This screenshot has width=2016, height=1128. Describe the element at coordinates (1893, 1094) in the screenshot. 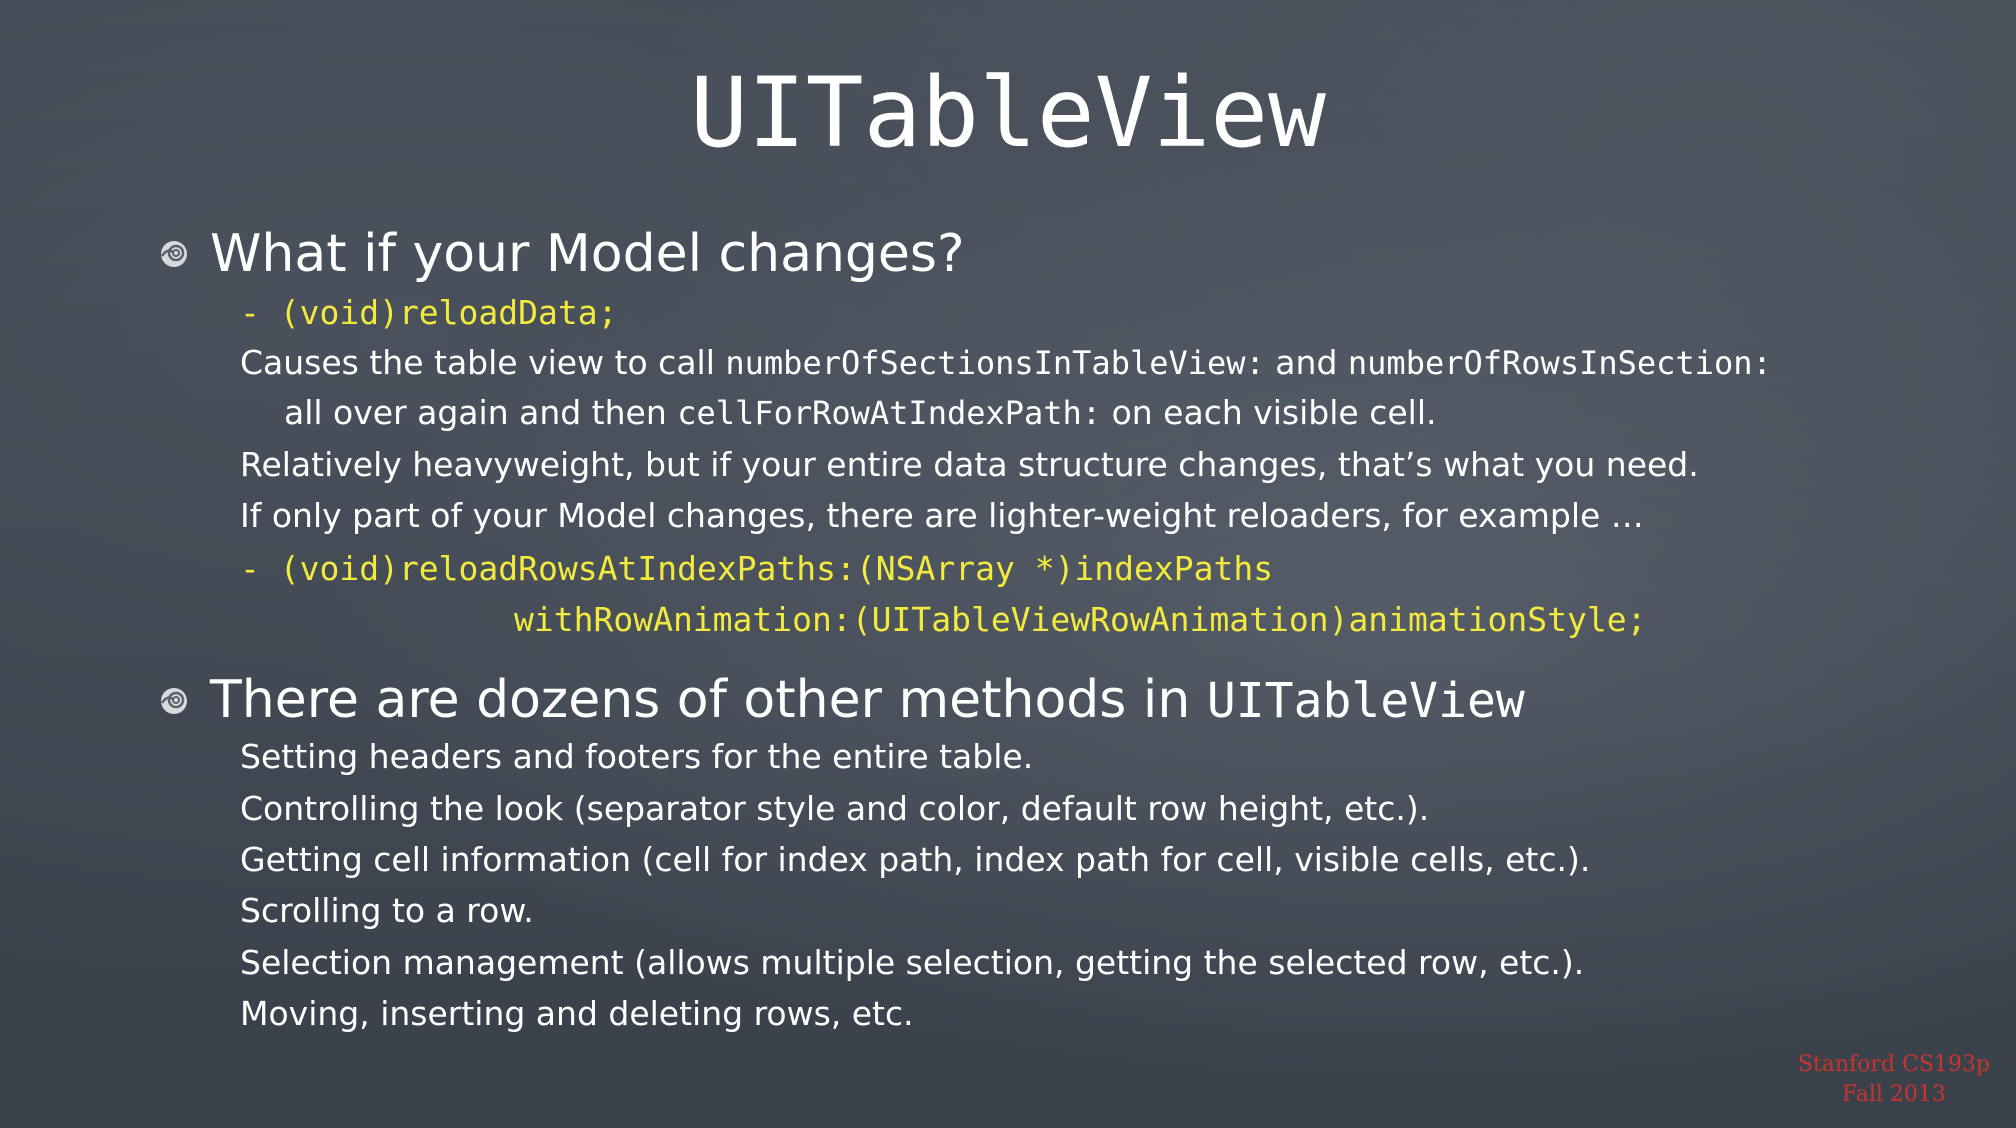

I see `credit-term: Fall 2013` at that location.